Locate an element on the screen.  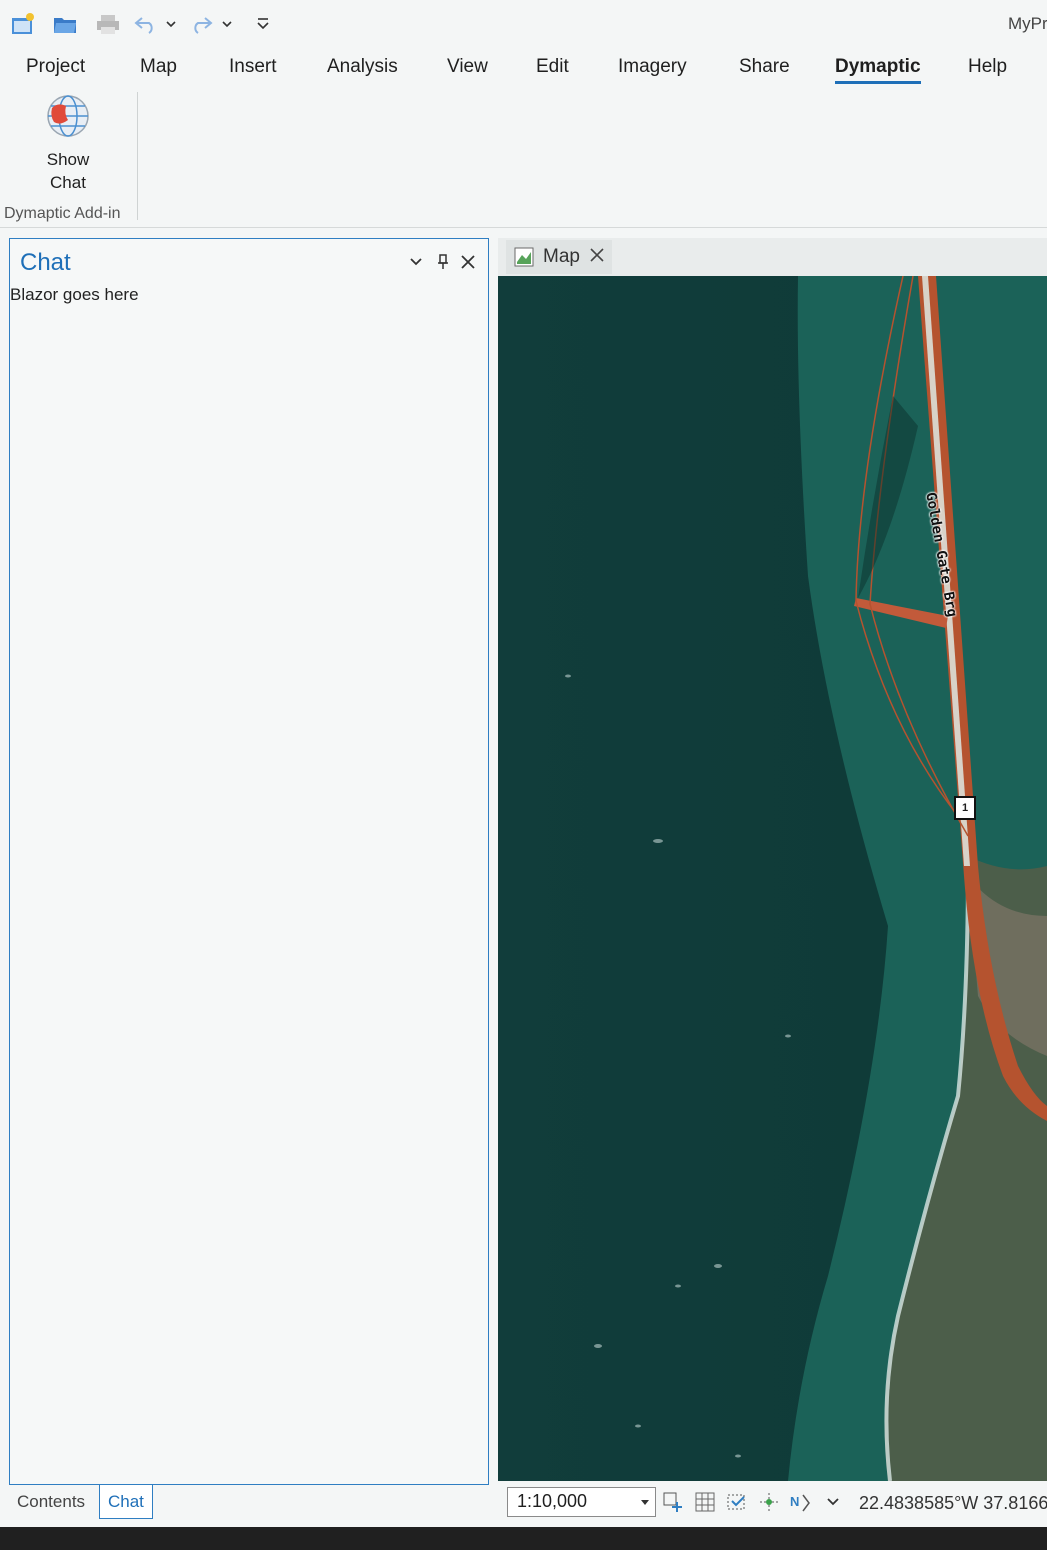
map-status-bar: 1:10,000 N 22.4838585°W 37.8166 is located at coordinates (772, 1502).